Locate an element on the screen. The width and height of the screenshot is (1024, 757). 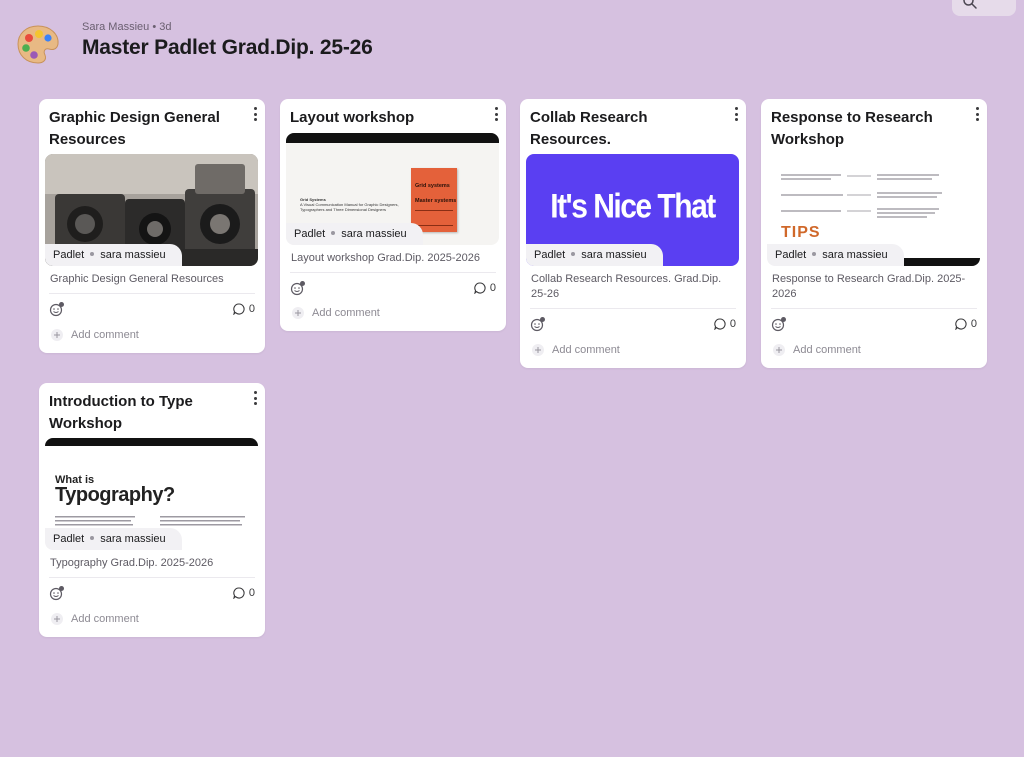
book-title: Grid systems is located at coordinates (432, 186).